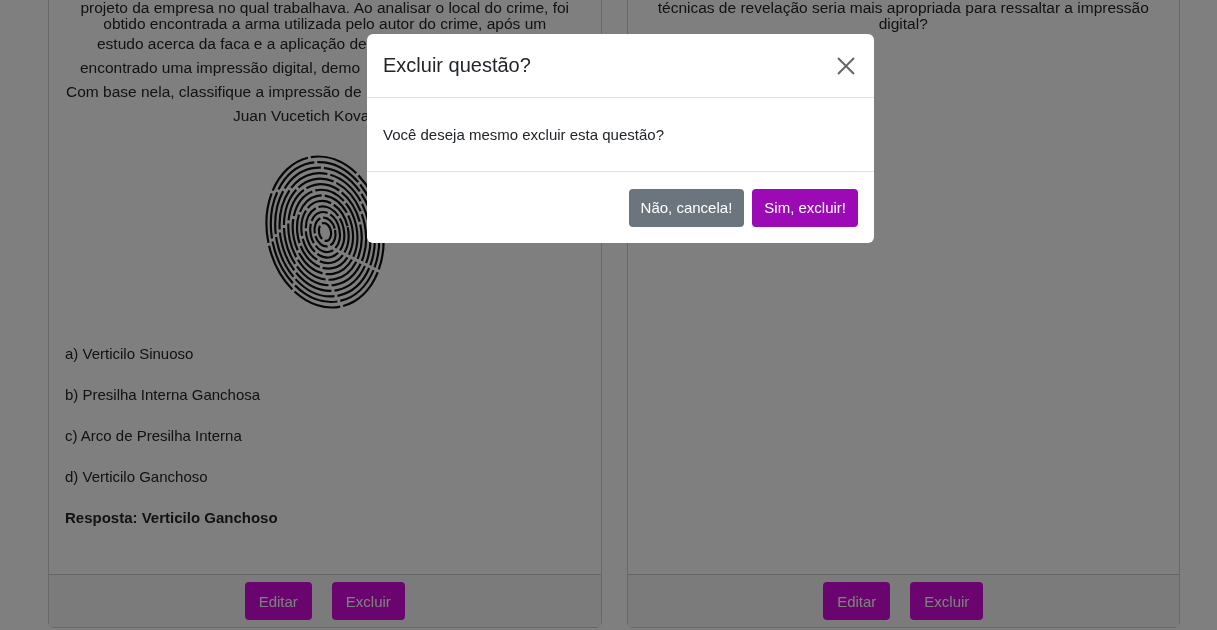 This screenshot has width=1217, height=630. I want to click on dialog-message: Você deseja mesmo excluir esta questão?, so click(523, 134).